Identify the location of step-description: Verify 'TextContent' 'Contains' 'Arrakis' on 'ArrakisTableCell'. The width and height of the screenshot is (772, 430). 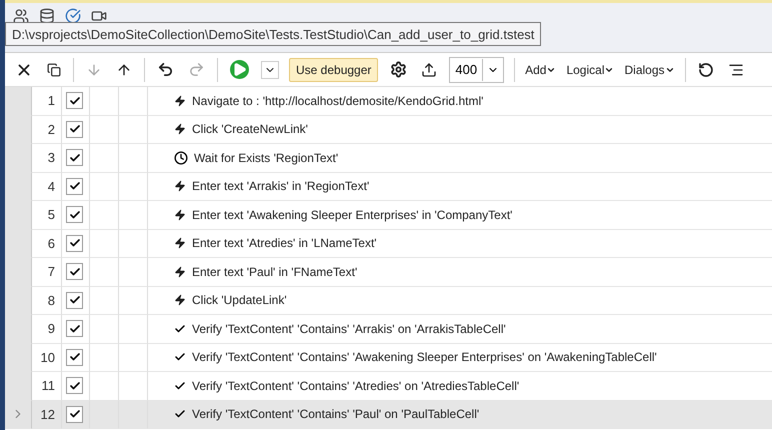
(349, 329).